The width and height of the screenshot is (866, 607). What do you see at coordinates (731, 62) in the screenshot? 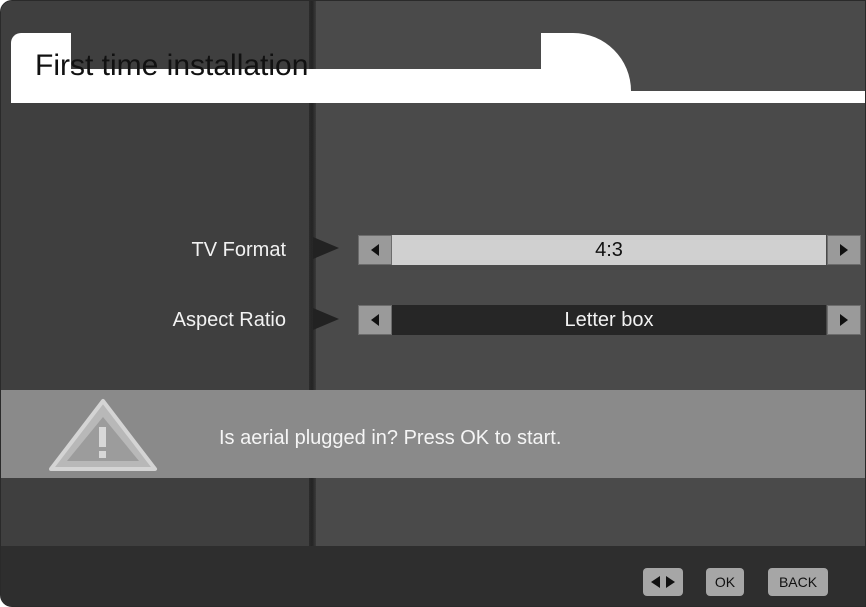
I see `title-right-area` at bounding box center [731, 62].